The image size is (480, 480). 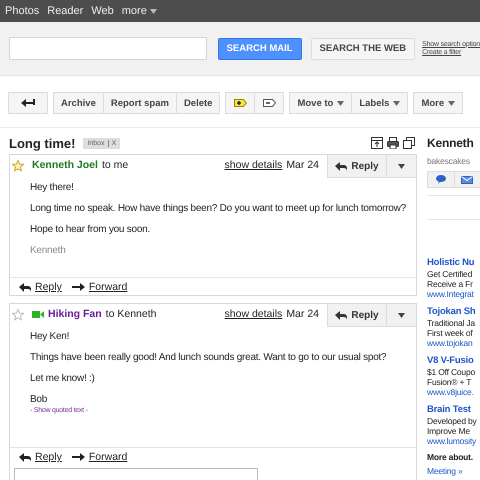 I want to click on print-icon, so click(x=393, y=143).